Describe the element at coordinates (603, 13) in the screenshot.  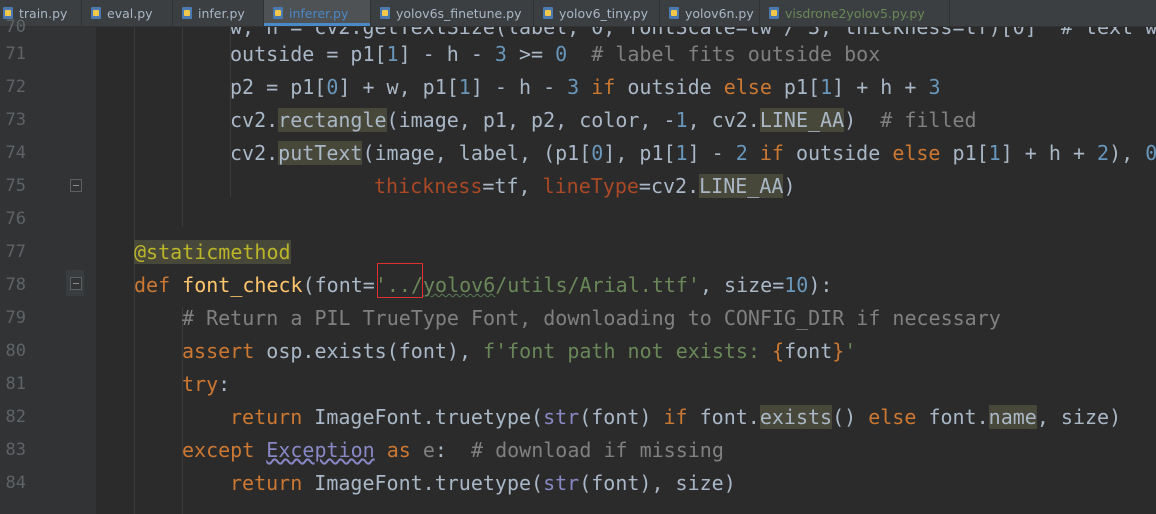
I see `tab-label: yolov6_tiny.py` at that location.